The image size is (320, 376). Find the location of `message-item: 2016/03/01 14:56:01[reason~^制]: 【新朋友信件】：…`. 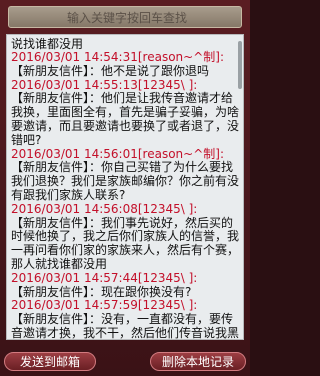

message-item: 2016/03/01 14:56:01[reason~^制]: 【新朋友信件】：… is located at coordinates (125, 175).